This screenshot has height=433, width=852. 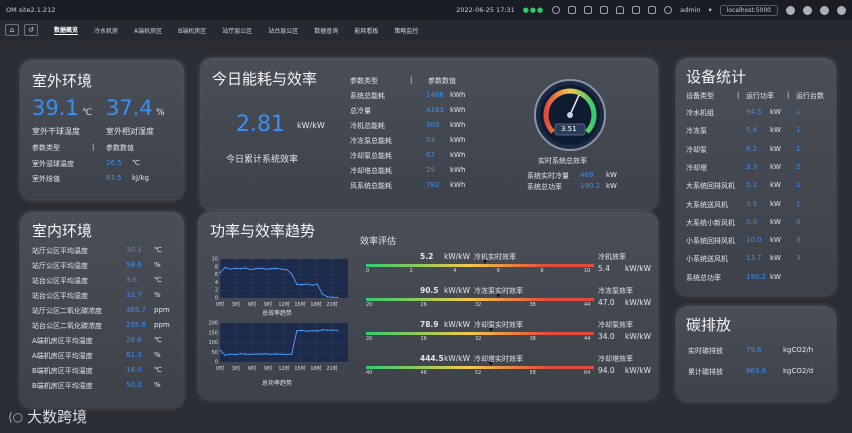 I want to click on close-icon, so click(x=841, y=10).